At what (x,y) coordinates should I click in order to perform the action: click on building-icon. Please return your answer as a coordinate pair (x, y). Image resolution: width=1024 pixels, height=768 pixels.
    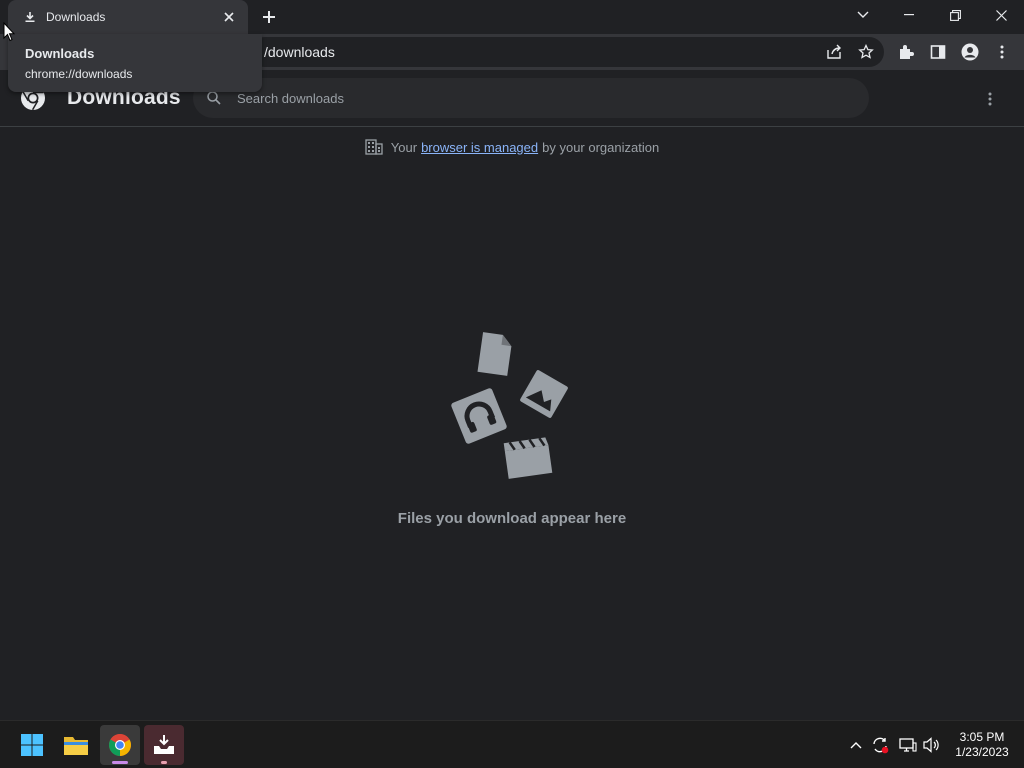
    Looking at the image, I should click on (374, 147).